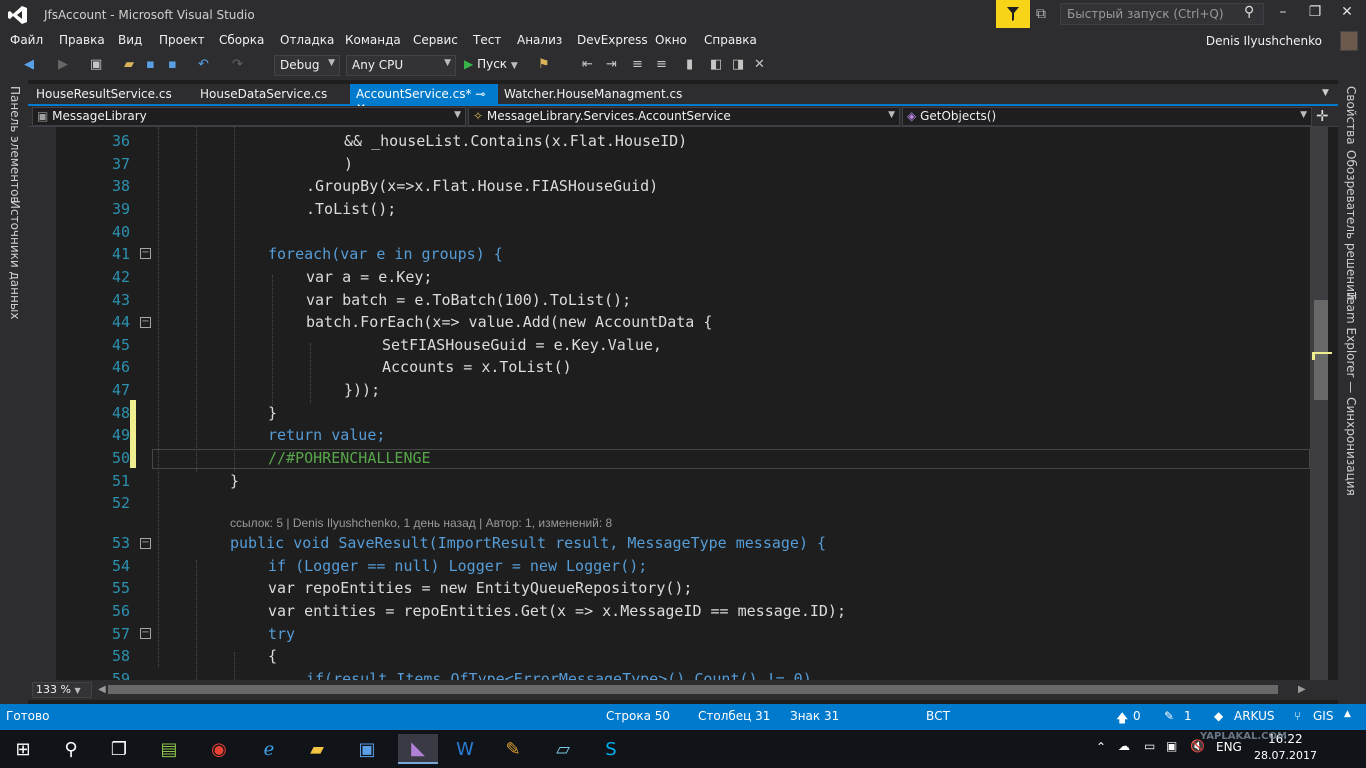 The width and height of the screenshot is (1366, 768). Describe the element at coordinates (1122, 719) in the screenshot. I see `arrow-up-icon: 🡅` at that location.